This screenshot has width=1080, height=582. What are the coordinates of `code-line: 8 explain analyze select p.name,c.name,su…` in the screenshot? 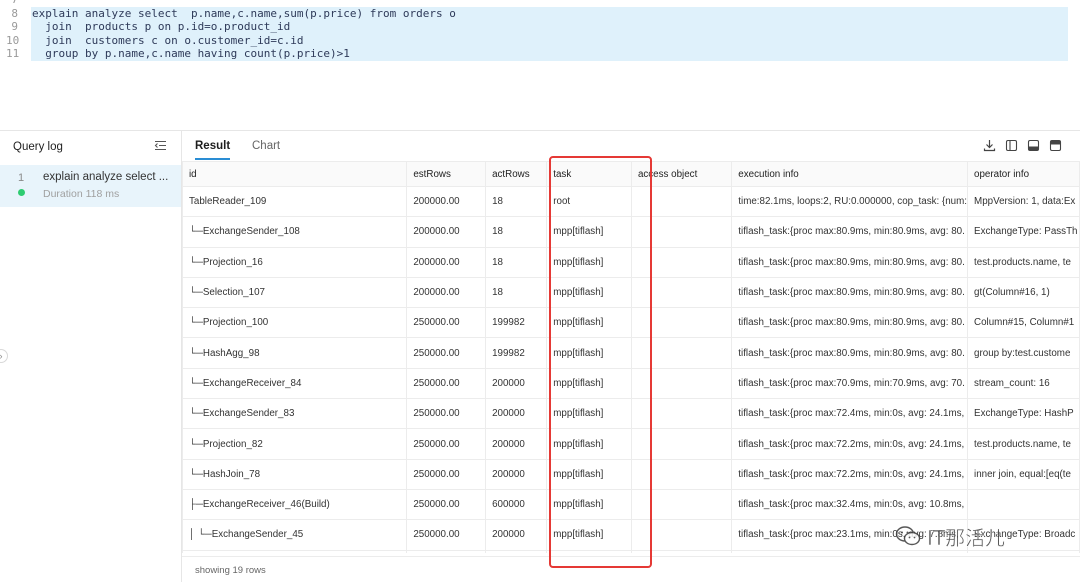 It's located at (540, 13).